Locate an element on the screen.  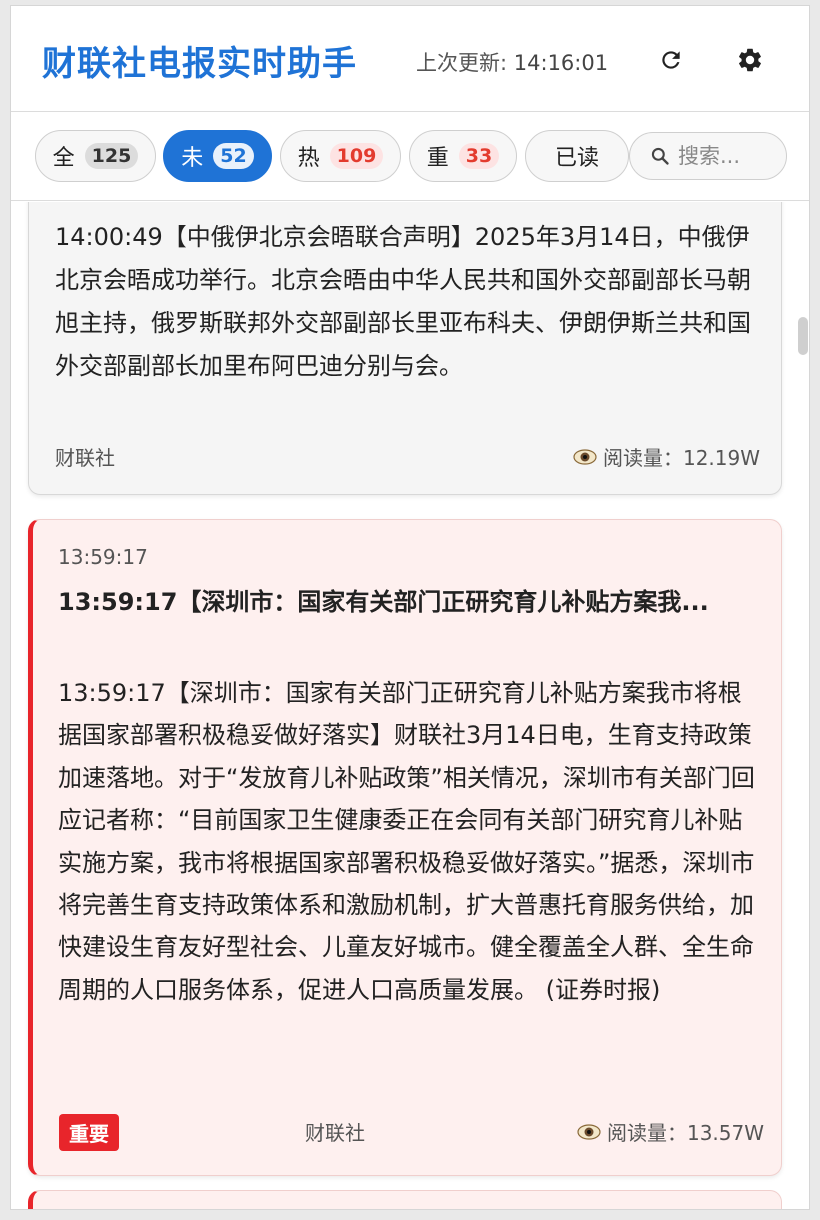
update-time: 14:16:01 is located at coordinates (561, 63).